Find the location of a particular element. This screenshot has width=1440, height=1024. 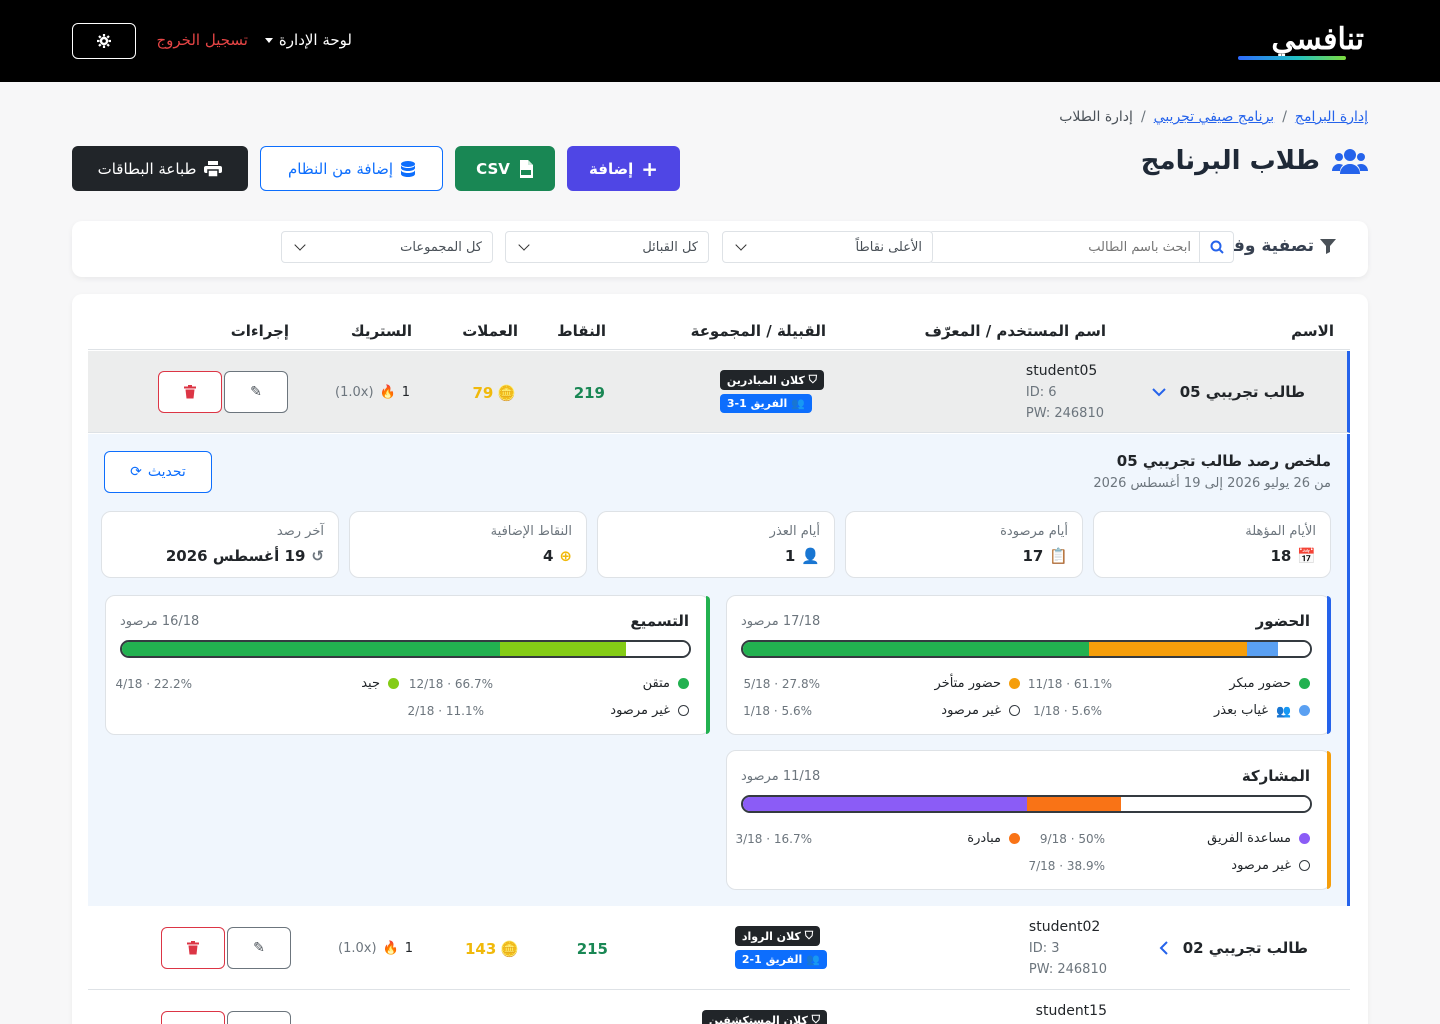

refresh-icon: ⟳ is located at coordinates (136, 472).